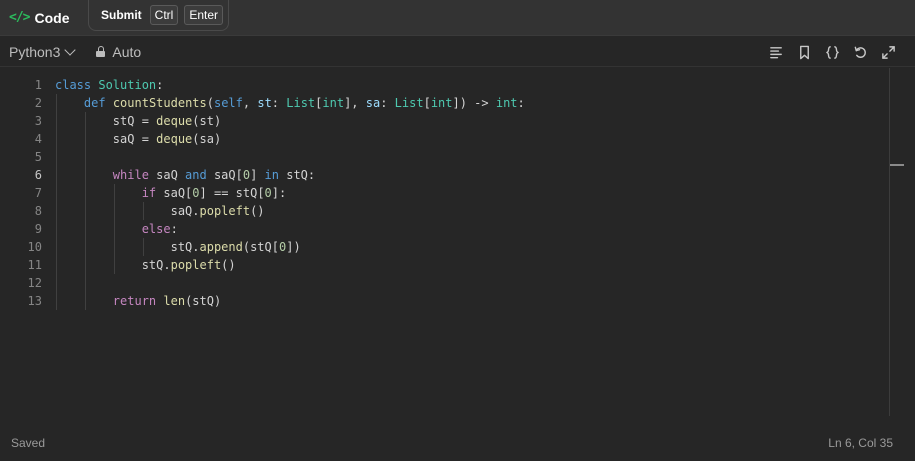 The image size is (915, 461). Describe the element at coordinates (101, 51) in the screenshot. I see `lock-icon` at that location.